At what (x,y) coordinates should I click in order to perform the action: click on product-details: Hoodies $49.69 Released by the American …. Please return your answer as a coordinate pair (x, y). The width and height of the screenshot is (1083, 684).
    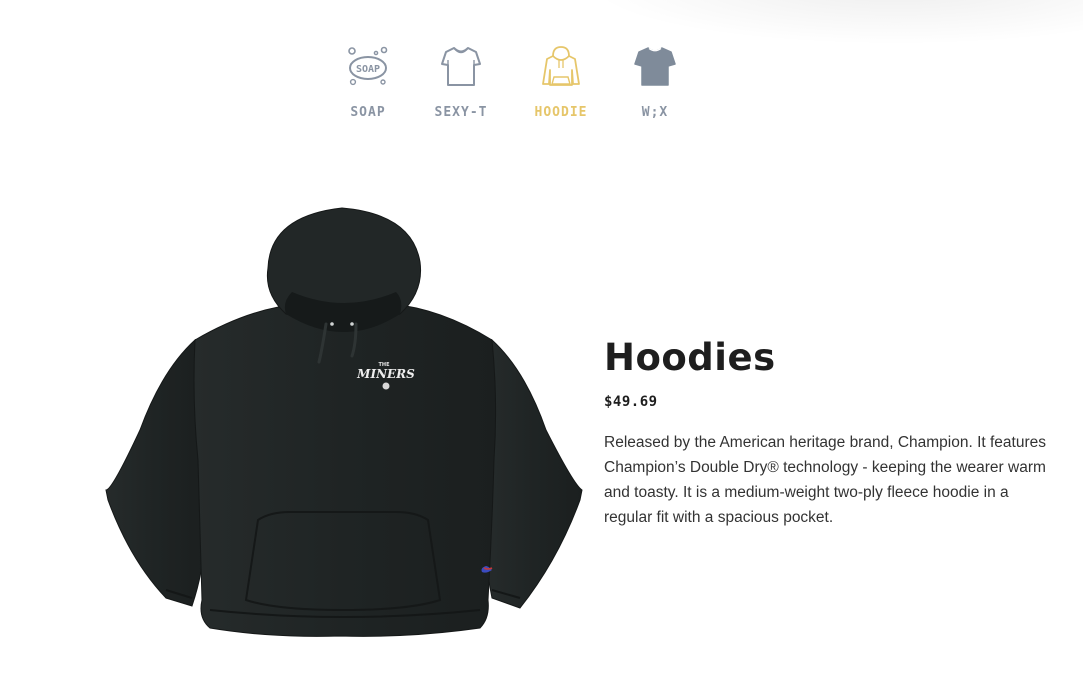
    Looking at the image, I should click on (834, 433).